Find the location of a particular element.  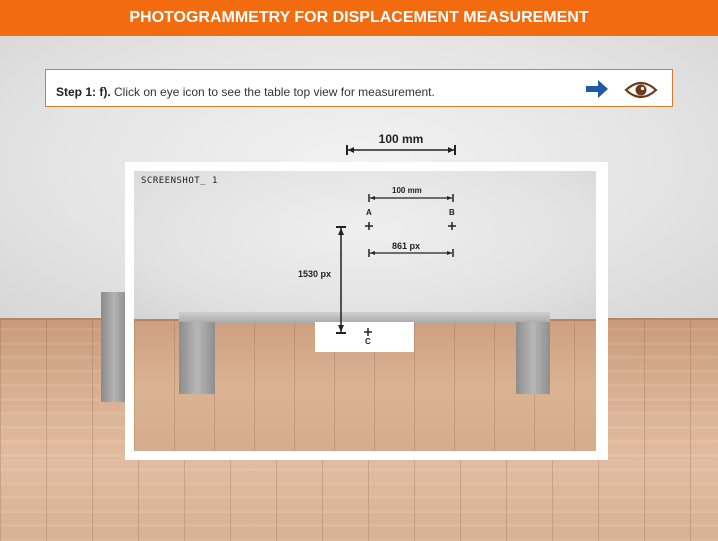

vertical-px-line is located at coordinates (341, 280).